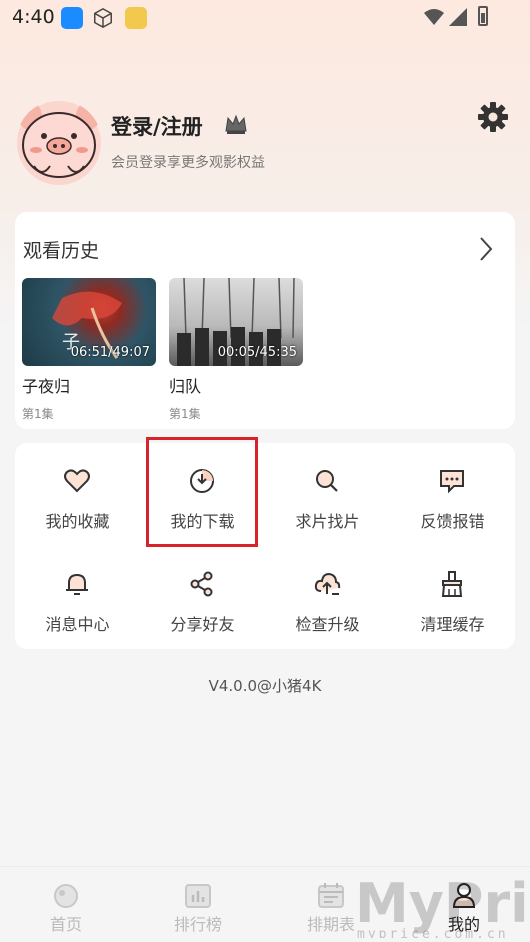  What do you see at coordinates (327, 521) in the screenshot?
I see `function-label: 求片找片` at bounding box center [327, 521].